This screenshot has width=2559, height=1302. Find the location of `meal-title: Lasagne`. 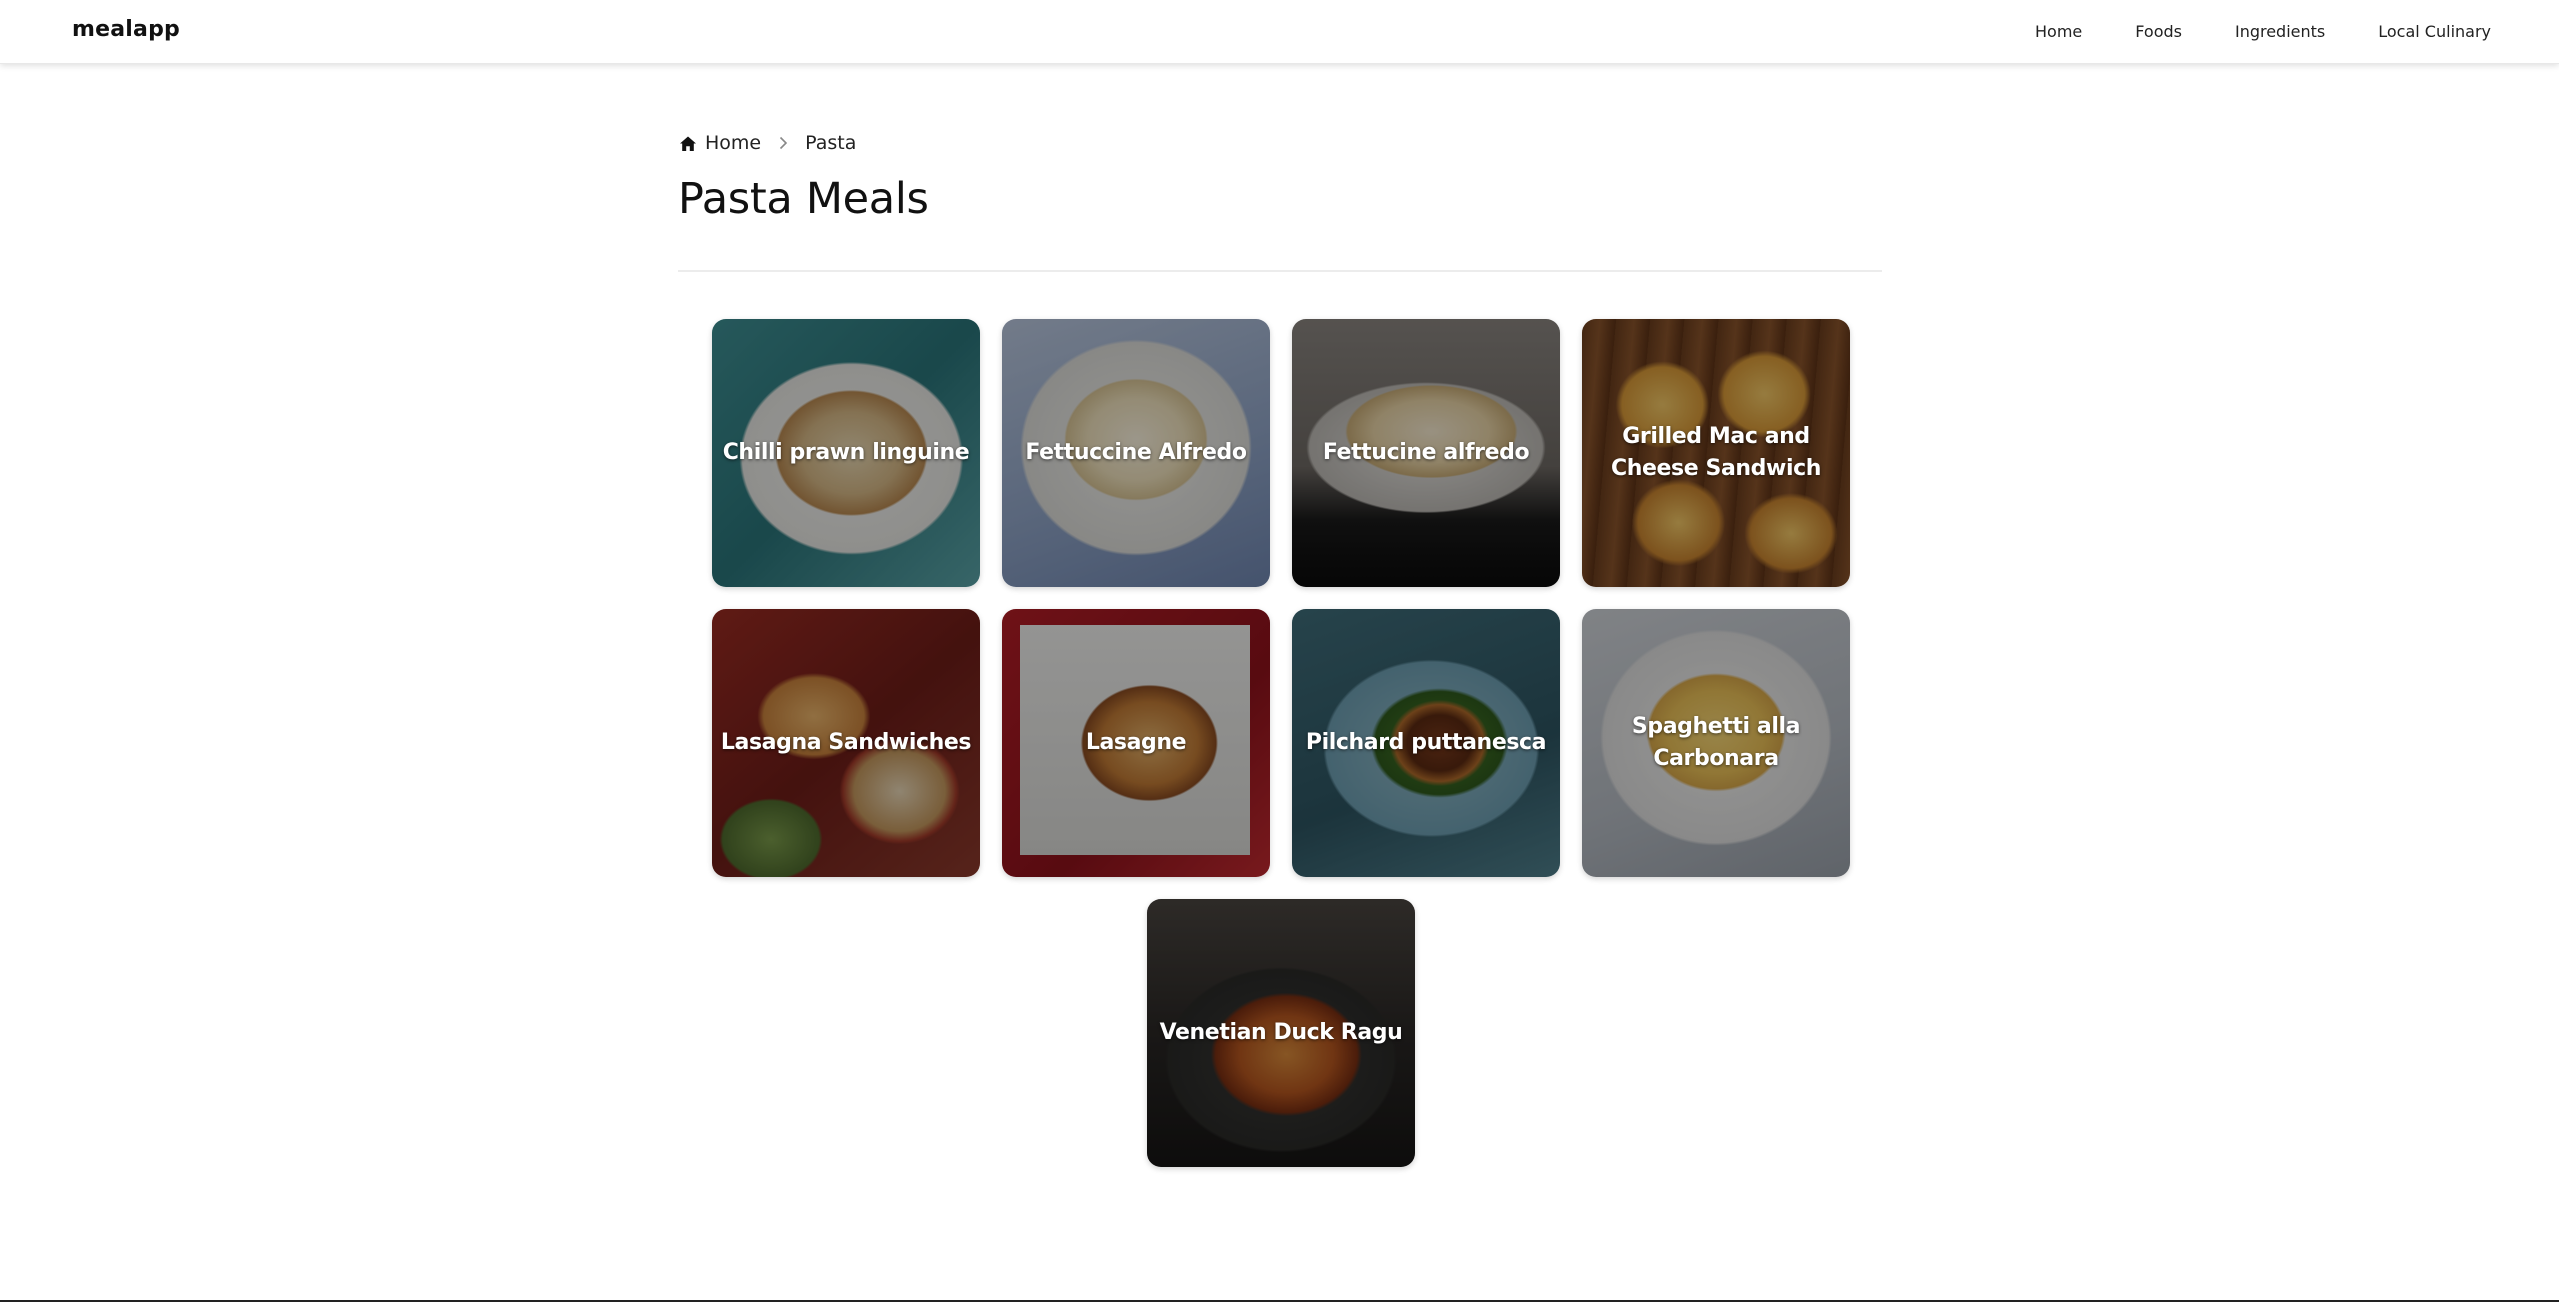

meal-title: Lasagne is located at coordinates (1136, 742).